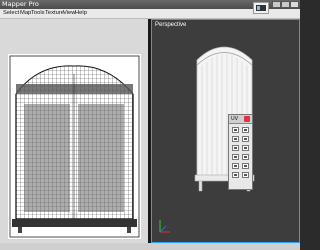 The width and height of the screenshot is (320, 250). What do you see at coordinates (81, 13) in the screenshot?
I see `menu-help: Help` at bounding box center [81, 13].